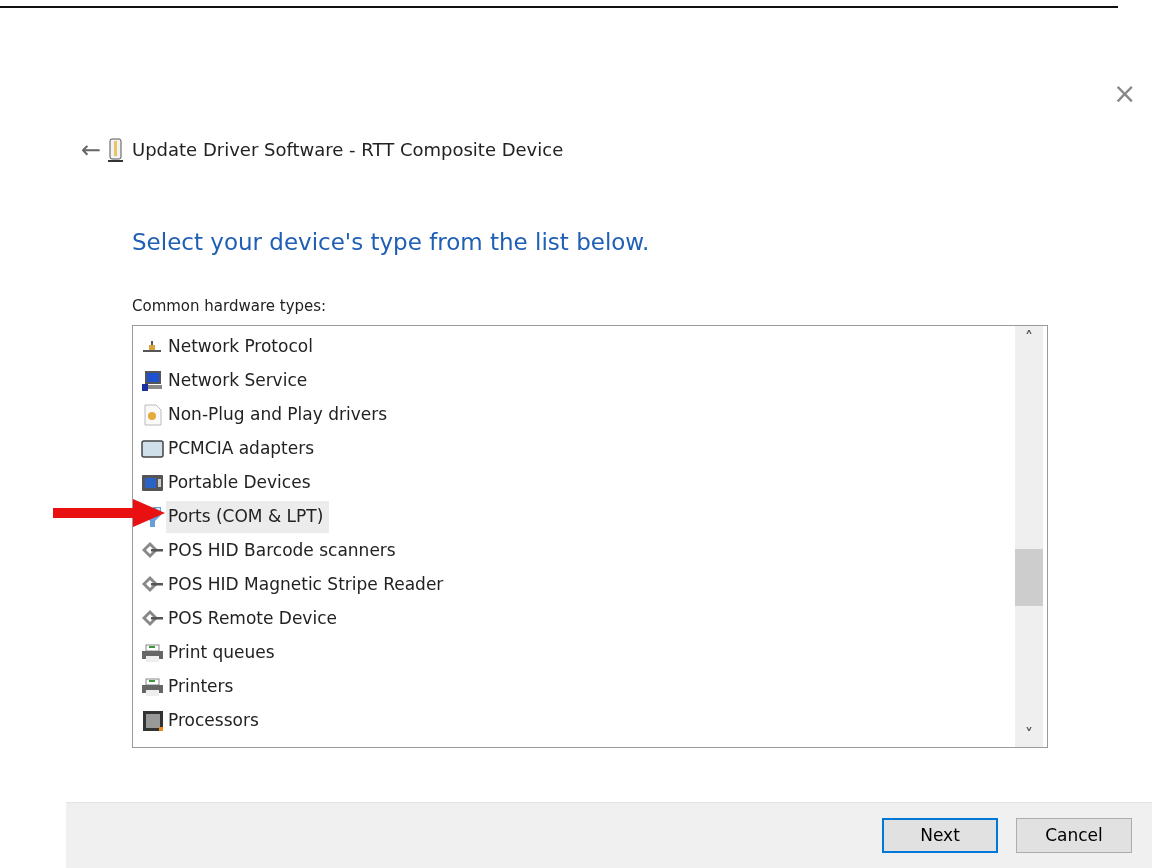  Describe the element at coordinates (230, 306) in the screenshot. I see `list-label: Common hardware types:` at that location.